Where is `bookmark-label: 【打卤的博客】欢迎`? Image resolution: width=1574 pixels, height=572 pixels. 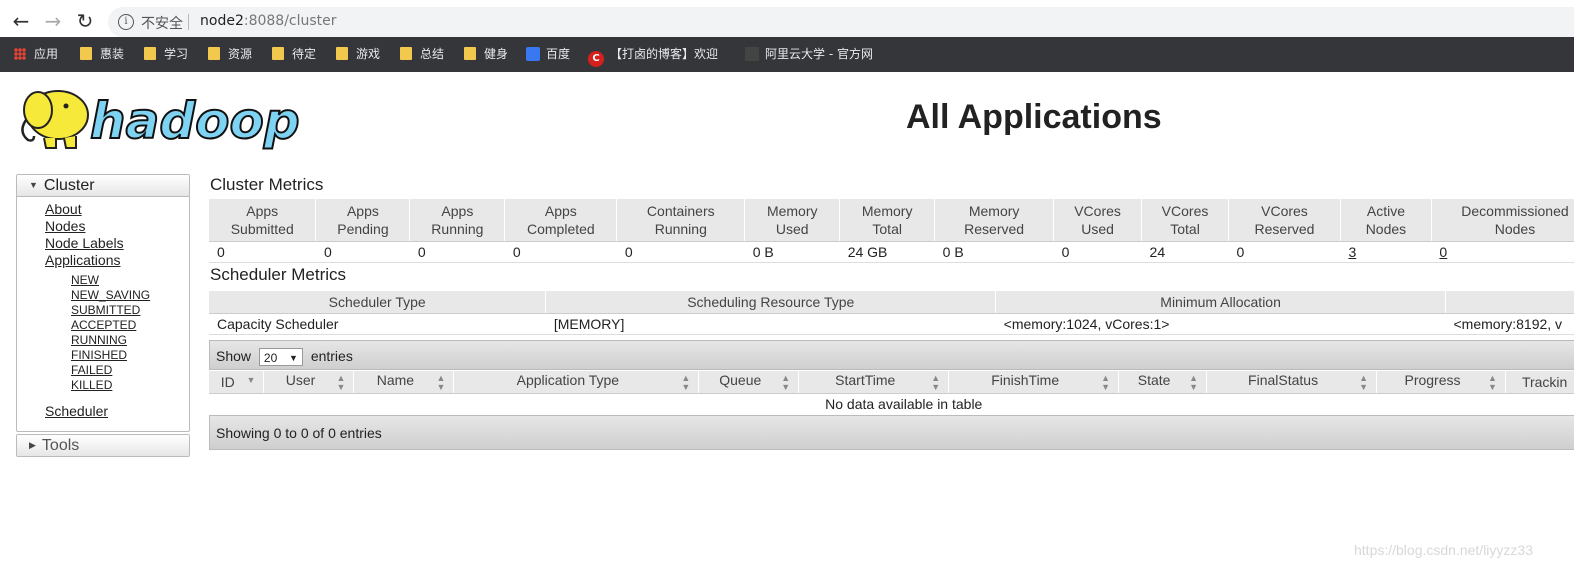
bookmark-label: 【打卤的博客】欢迎 is located at coordinates (664, 54).